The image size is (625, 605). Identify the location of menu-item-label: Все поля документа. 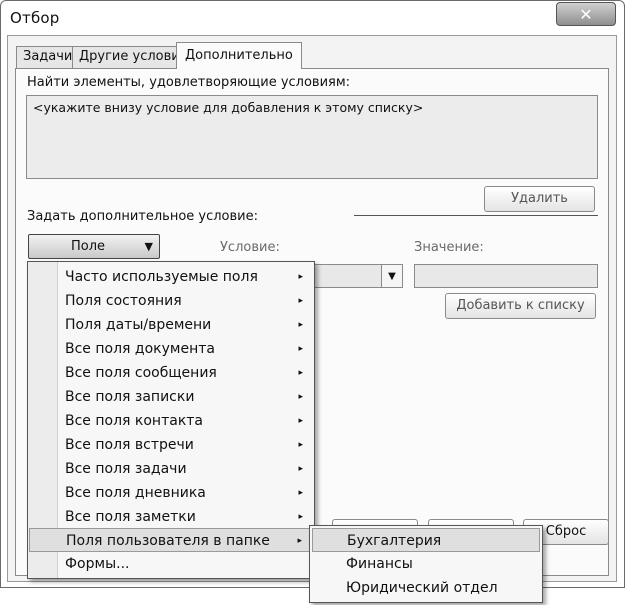
(140, 349).